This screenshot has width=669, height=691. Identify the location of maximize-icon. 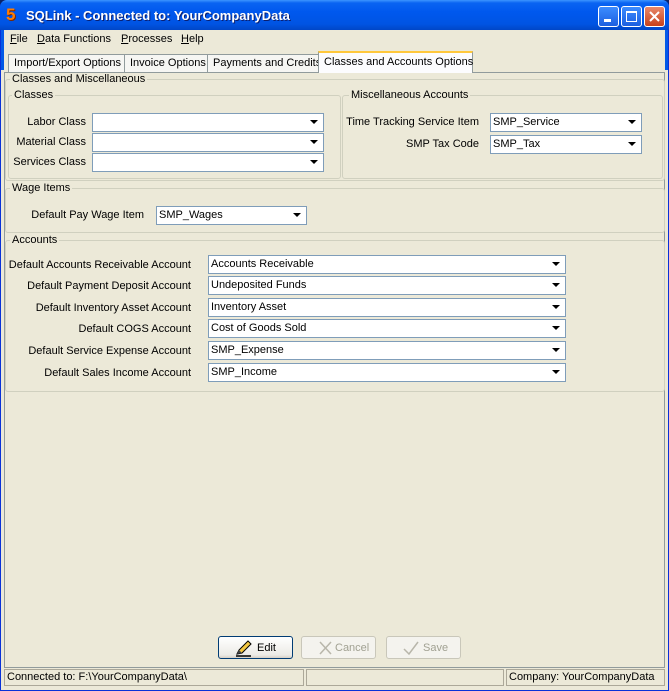
(631, 16).